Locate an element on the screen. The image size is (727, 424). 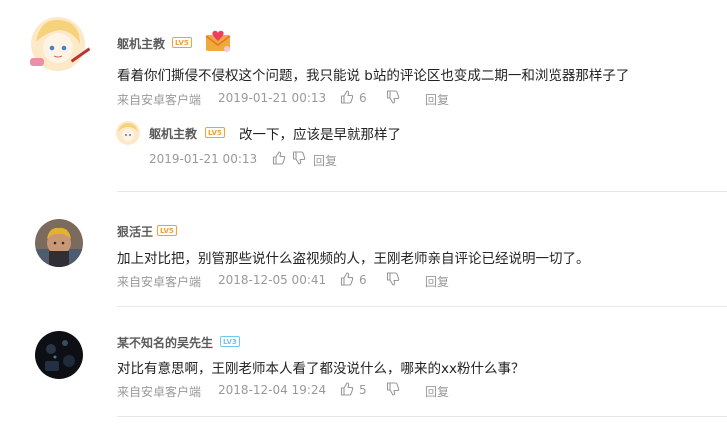
comment-text: 对比有意思啊，王刚老师本人看了都没说什么，哪来的xx粉什么事？ is located at coordinates (321, 369).